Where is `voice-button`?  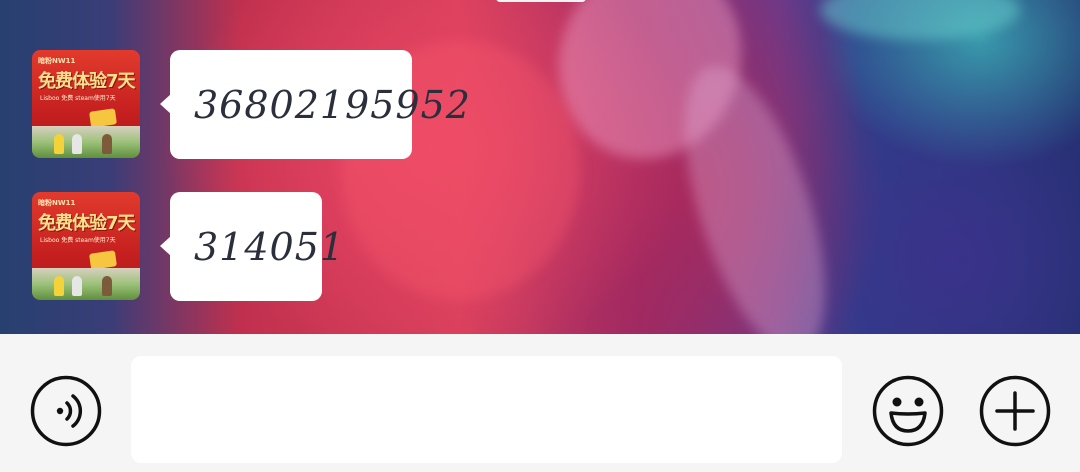
voice-button is located at coordinates (66, 411).